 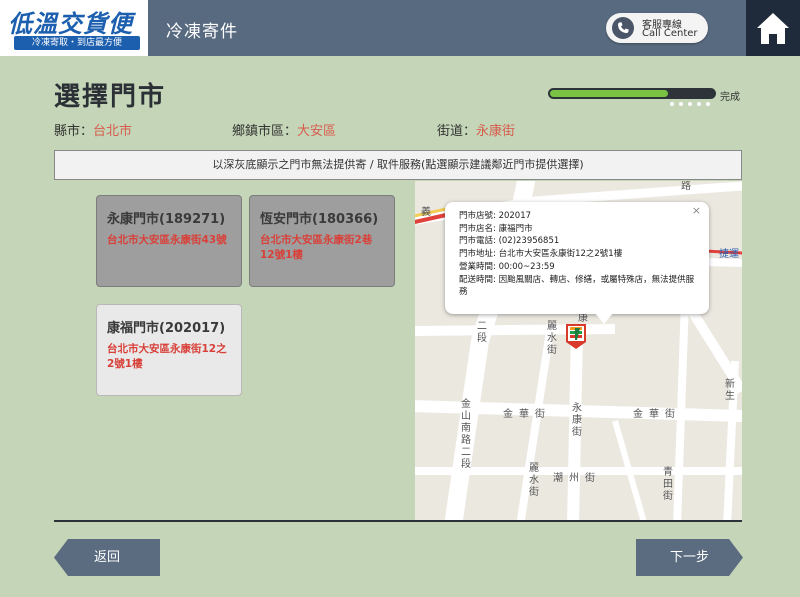 I want to click on map-label-er-duan: 二段, so click(x=482, y=332).